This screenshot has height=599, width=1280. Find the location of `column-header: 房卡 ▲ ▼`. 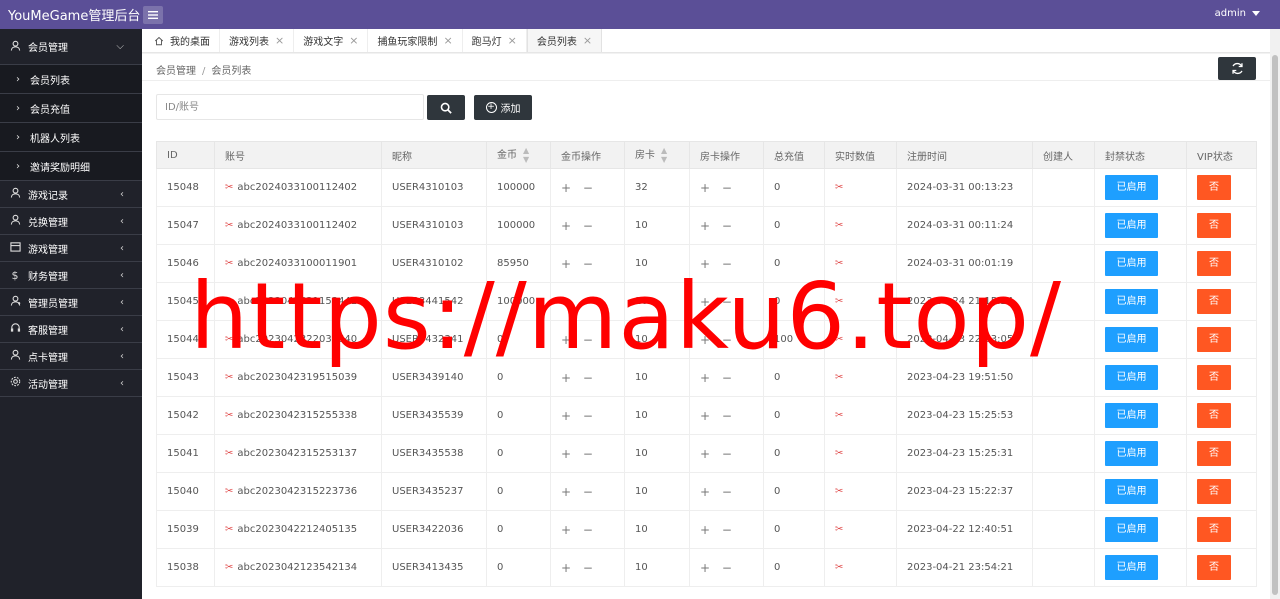

column-header: 房卡 ▲ ▼ is located at coordinates (657, 155).